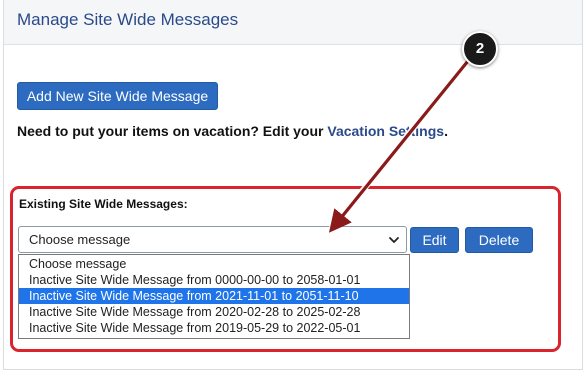 The image size is (586, 380). What do you see at coordinates (128, 19) in the screenshot?
I see `page-title: Manage Site Wide Messages` at bounding box center [128, 19].